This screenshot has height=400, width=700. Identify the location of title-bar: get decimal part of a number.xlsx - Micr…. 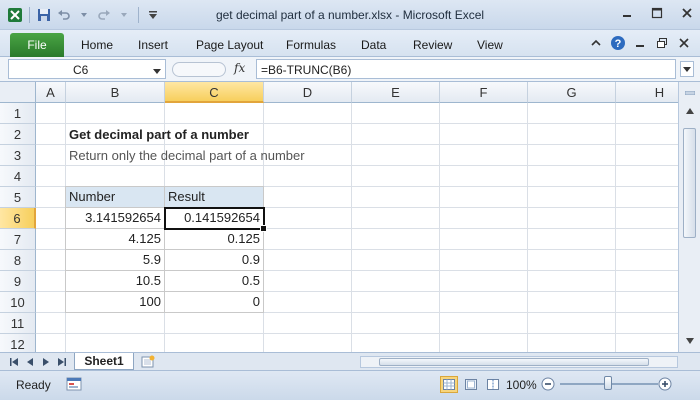
(350, 15).